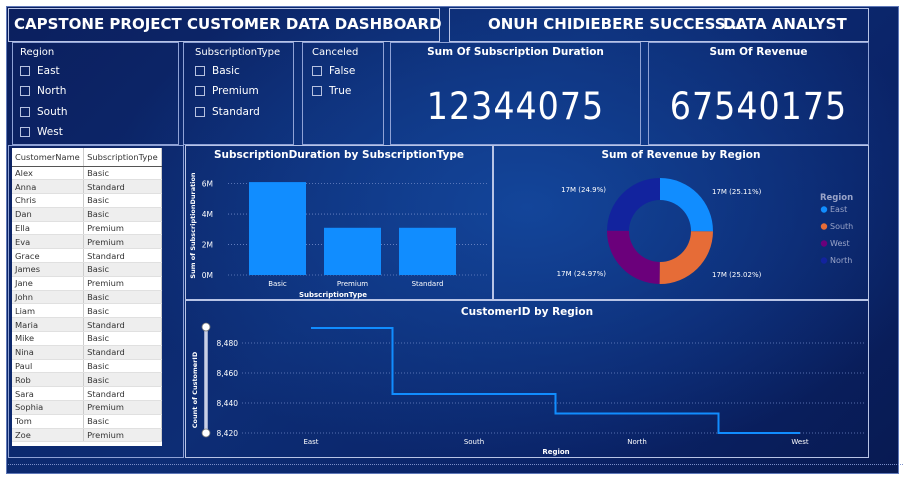 Image resolution: width=911 pixels, height=486 pixels. Describe the element at coordinates (87, 187) in the screenshot. I see `table-row: Anna Standard` at that location.